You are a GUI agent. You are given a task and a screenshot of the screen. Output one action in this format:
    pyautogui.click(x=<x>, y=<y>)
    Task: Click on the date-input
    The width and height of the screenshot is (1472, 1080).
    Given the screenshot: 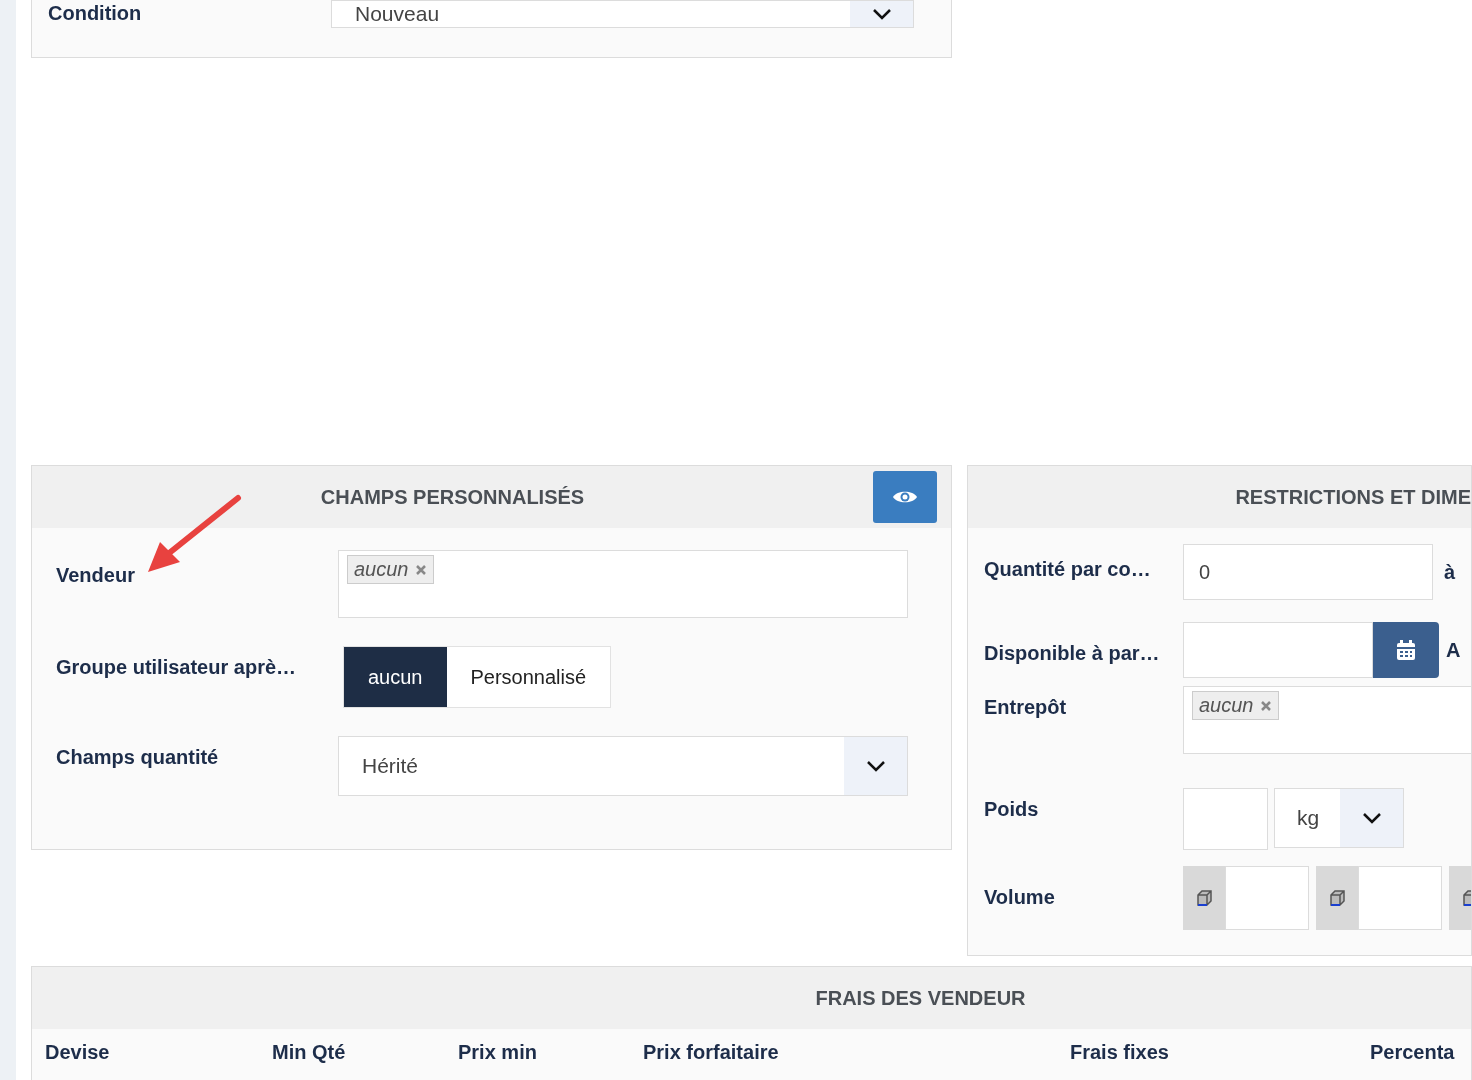 What is the action you would take?
    pyautogui.click(x=1278, y=650)
    